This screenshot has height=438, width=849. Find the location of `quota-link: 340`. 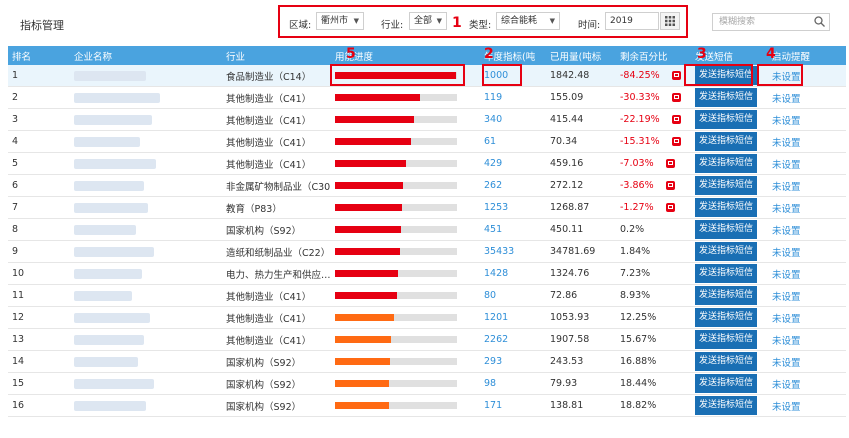

quota-link: 340 is located at coordinates (493, 119).